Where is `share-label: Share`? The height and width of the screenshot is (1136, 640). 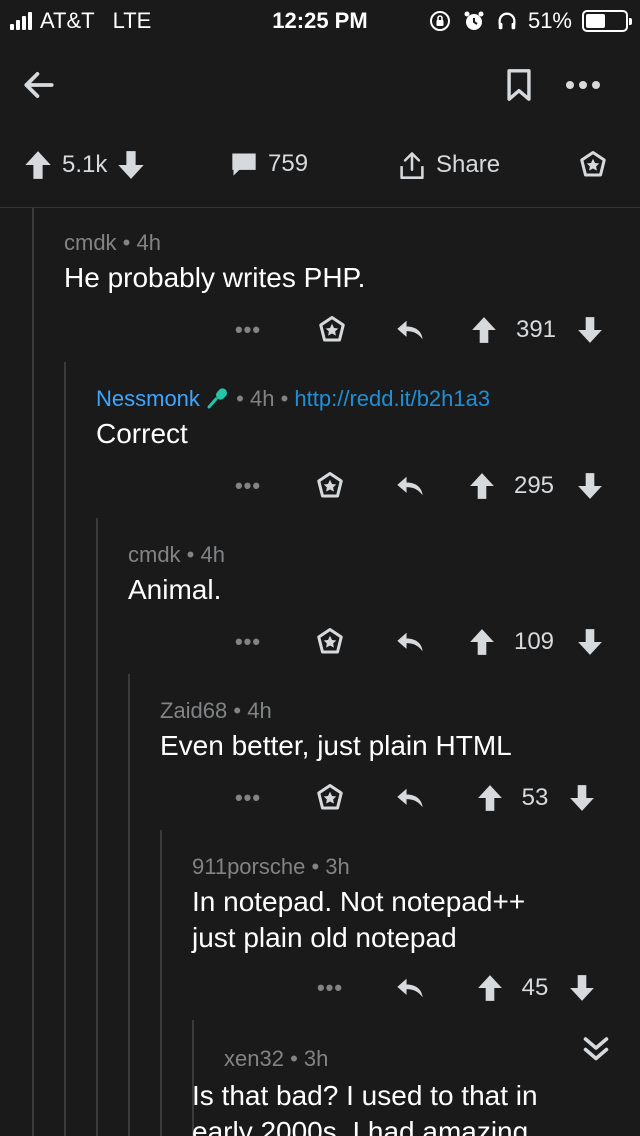
share-label: Share is located at coordinates (468, 164).